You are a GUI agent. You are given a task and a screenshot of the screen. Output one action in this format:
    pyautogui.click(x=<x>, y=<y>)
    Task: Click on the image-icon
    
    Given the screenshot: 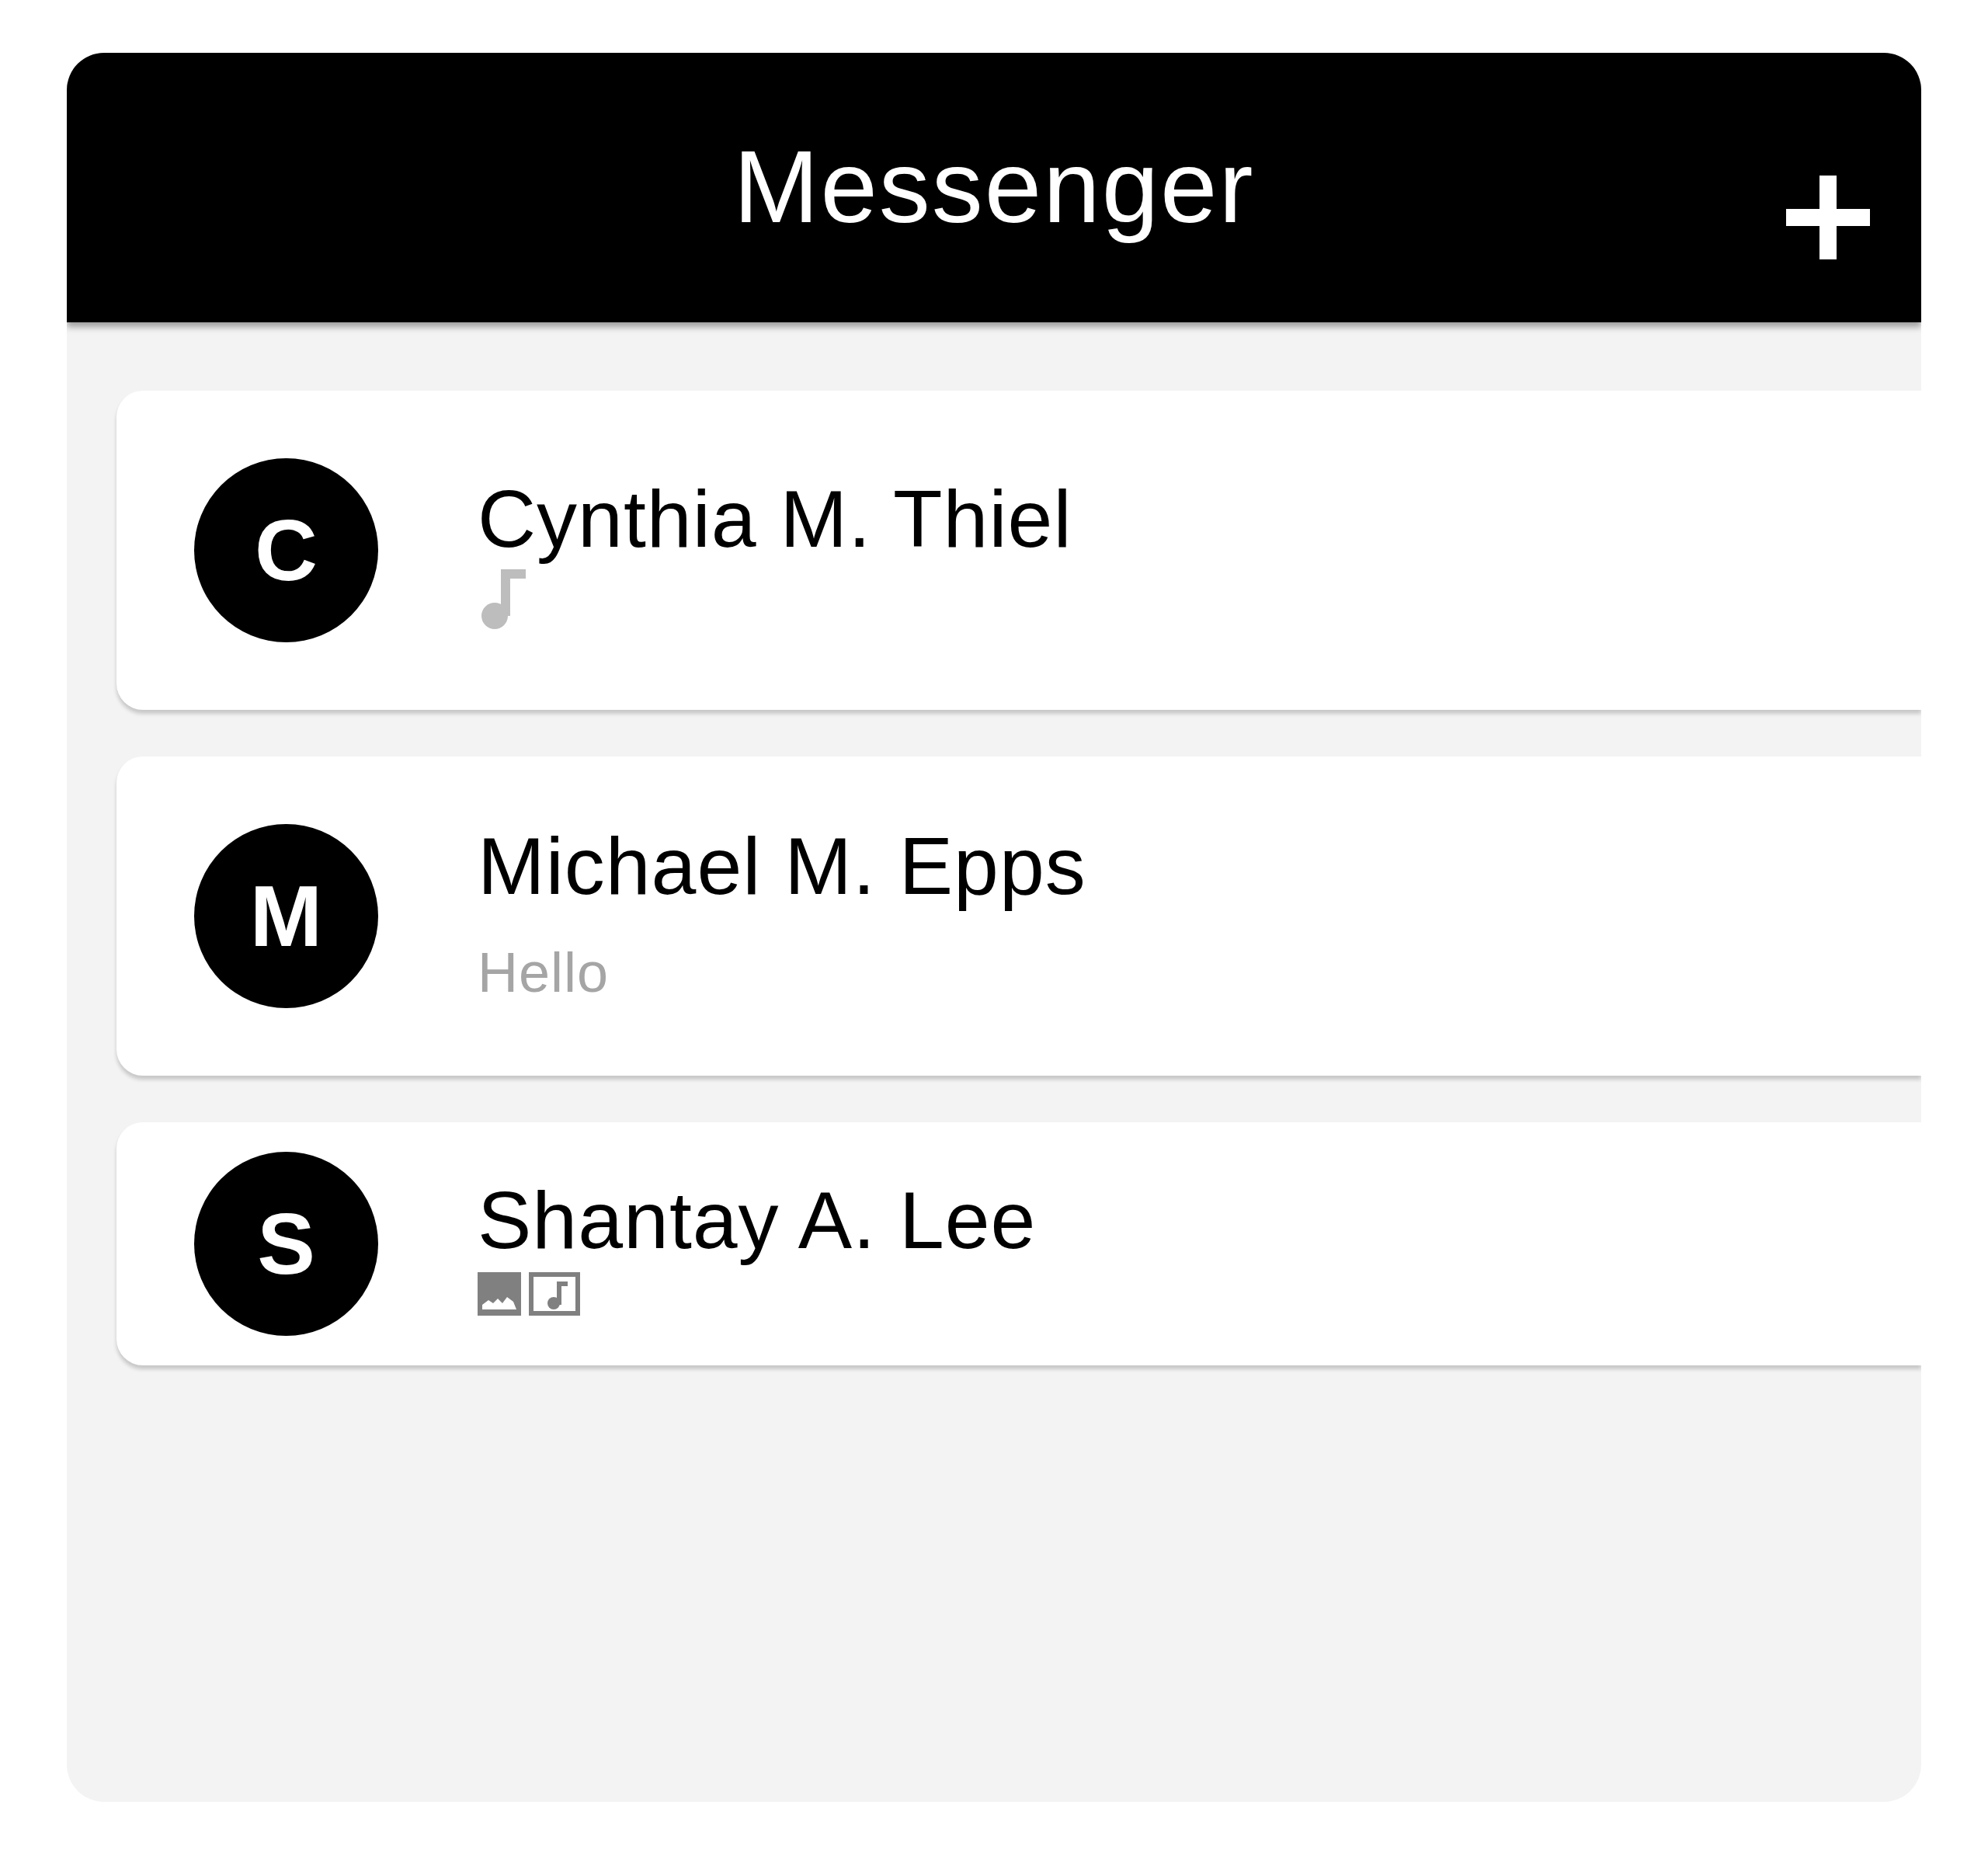 What is the action you would take?
    pyautogui.click(x=499, y=1293)
    